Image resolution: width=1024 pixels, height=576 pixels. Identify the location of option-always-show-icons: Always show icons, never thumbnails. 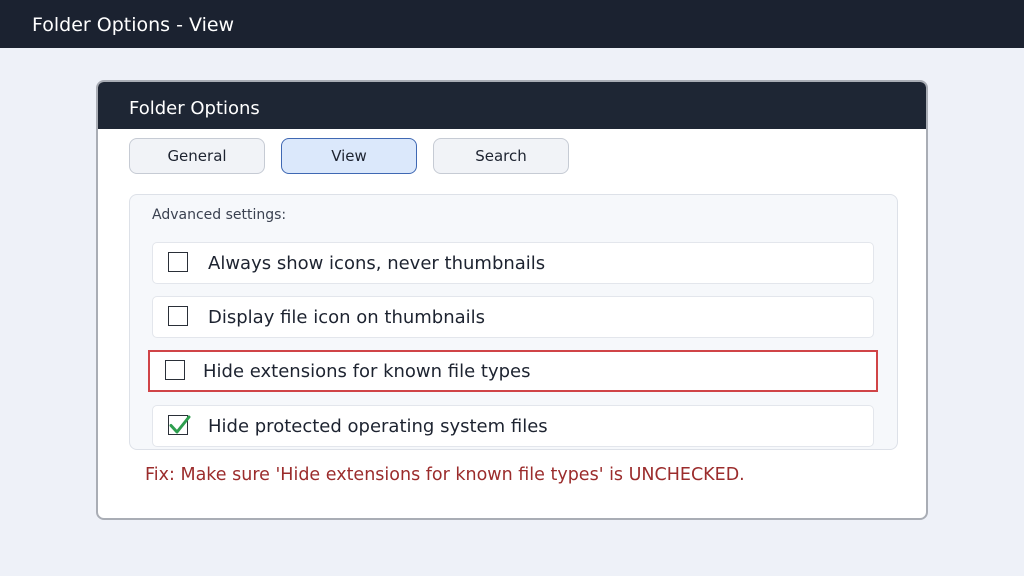
(513, 263).